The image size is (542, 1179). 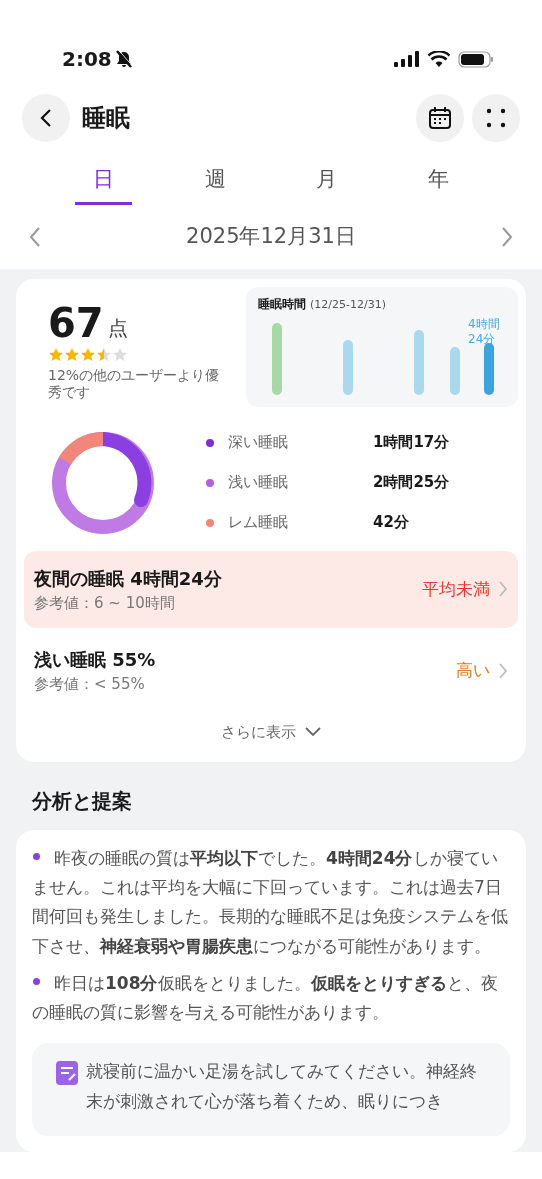 I want to click on analysis-text: 昨日は108分仮眠をとりました。仮眠をとりすぎると、夜の睡眠の質に影響を与える可能性があります。, so click(x=271, y=998).